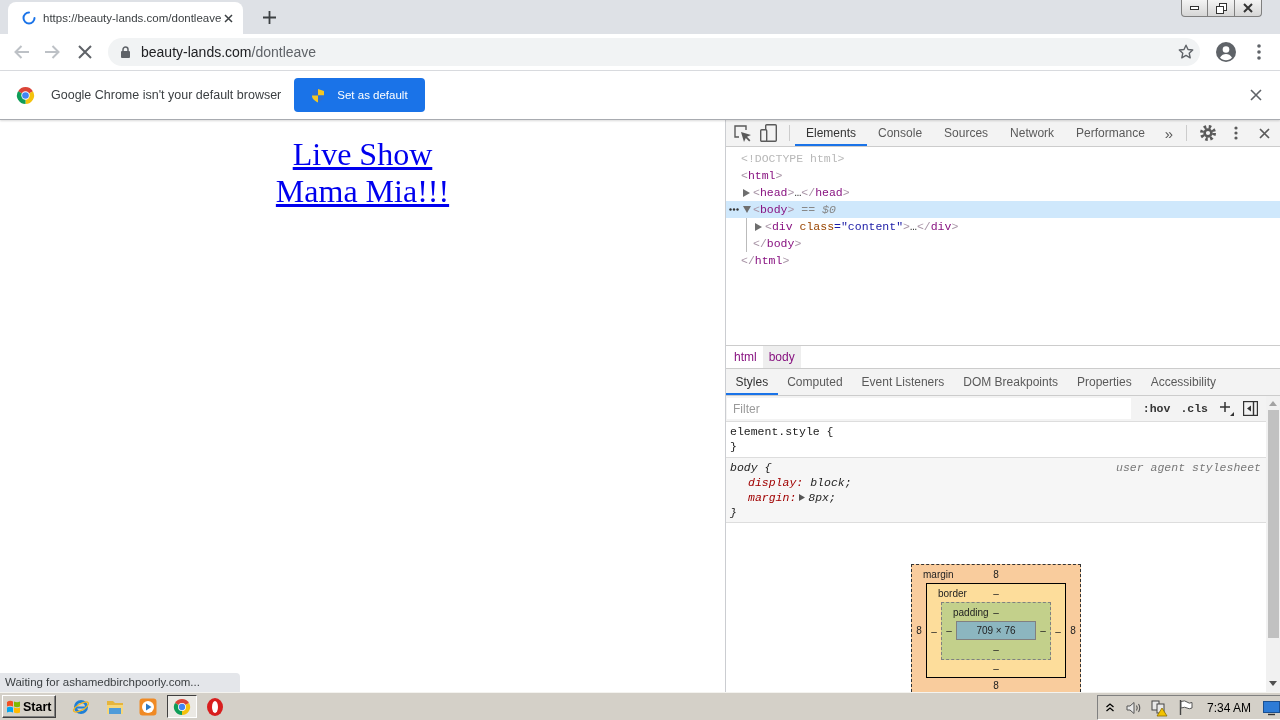 The image size is (1280, 720). What do you see at coordinates (966, 133) in the screenshot?
I see `devtools-tab: Sources` at bounding box center [966, 133].